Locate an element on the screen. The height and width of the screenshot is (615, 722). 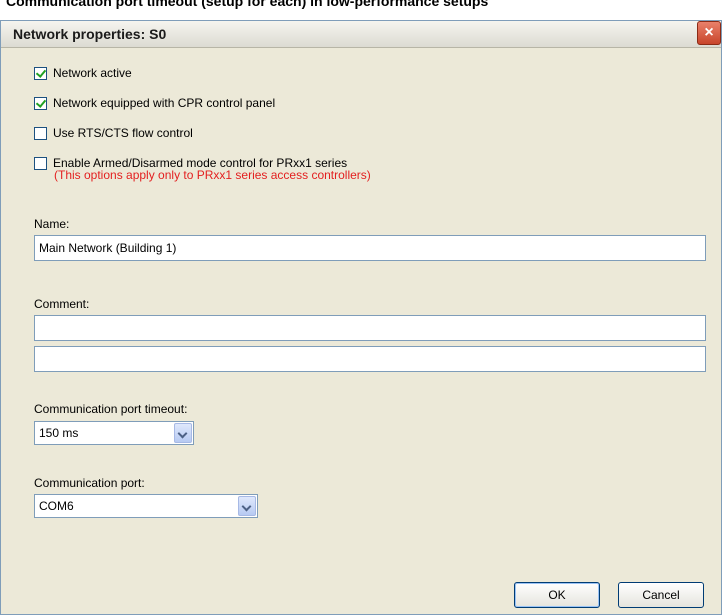
comment-label: Comment: is located at coordinates (62, 304).